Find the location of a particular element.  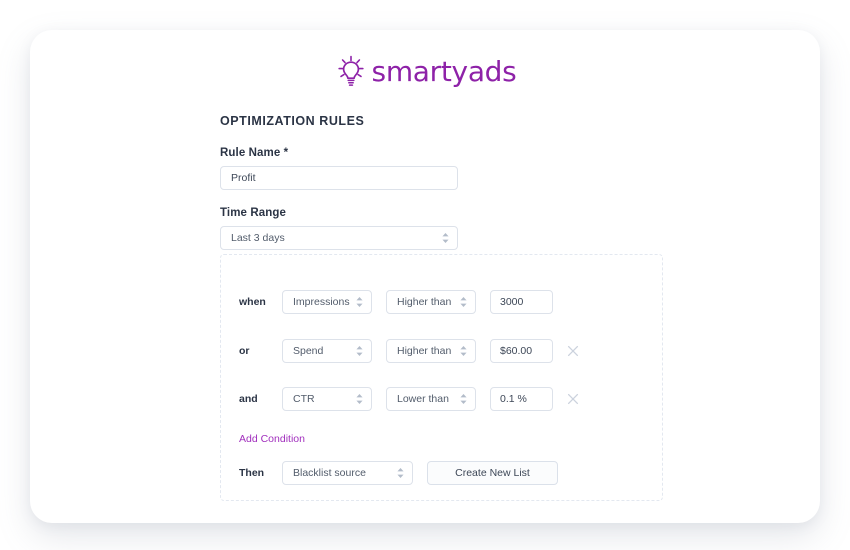

then-action-select: Blacklist source is located at coordinates (347, 473).